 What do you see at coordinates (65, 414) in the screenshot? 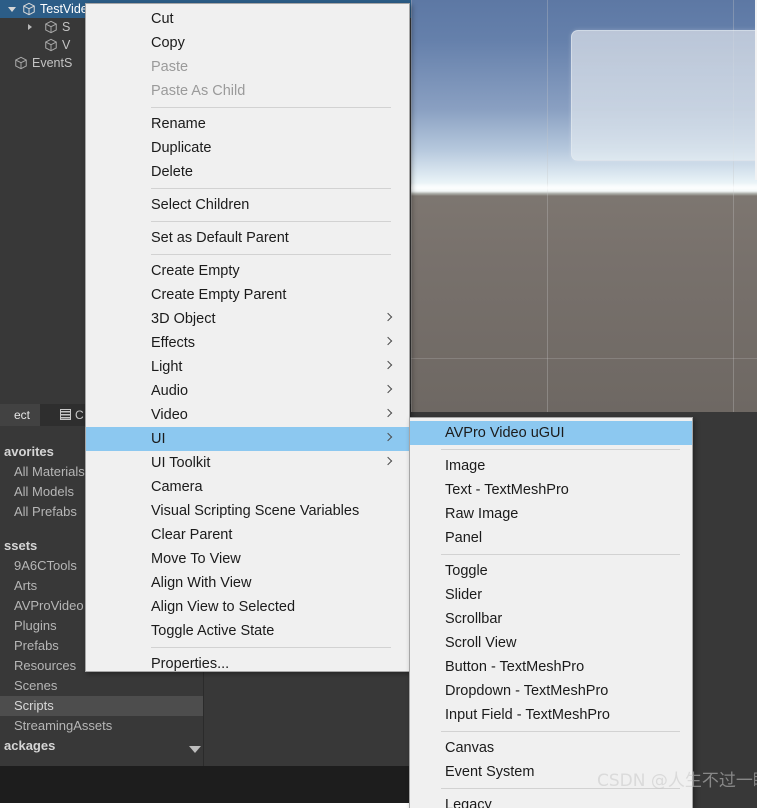
I see `console-tab-icon` at bounding box center [65, 414].